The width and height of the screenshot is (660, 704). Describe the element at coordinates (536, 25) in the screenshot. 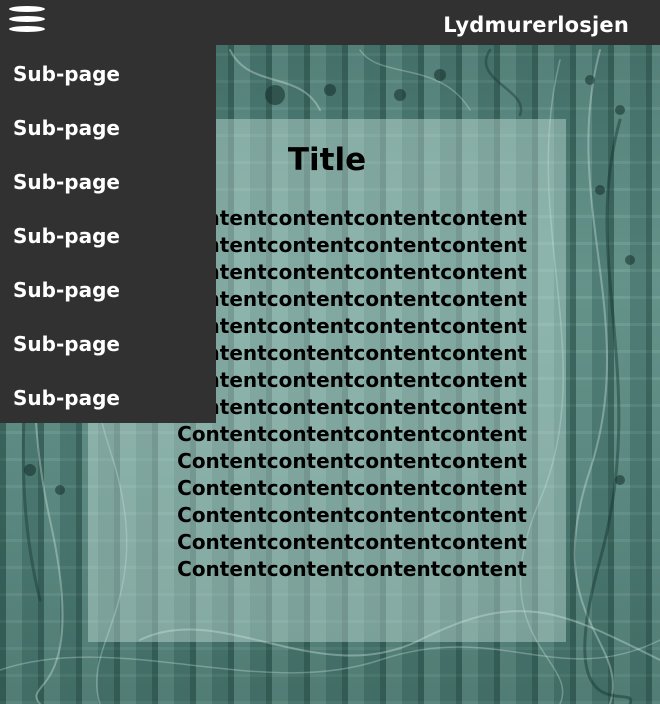

I see `site-title: Lydmurerlosjen` at that location.